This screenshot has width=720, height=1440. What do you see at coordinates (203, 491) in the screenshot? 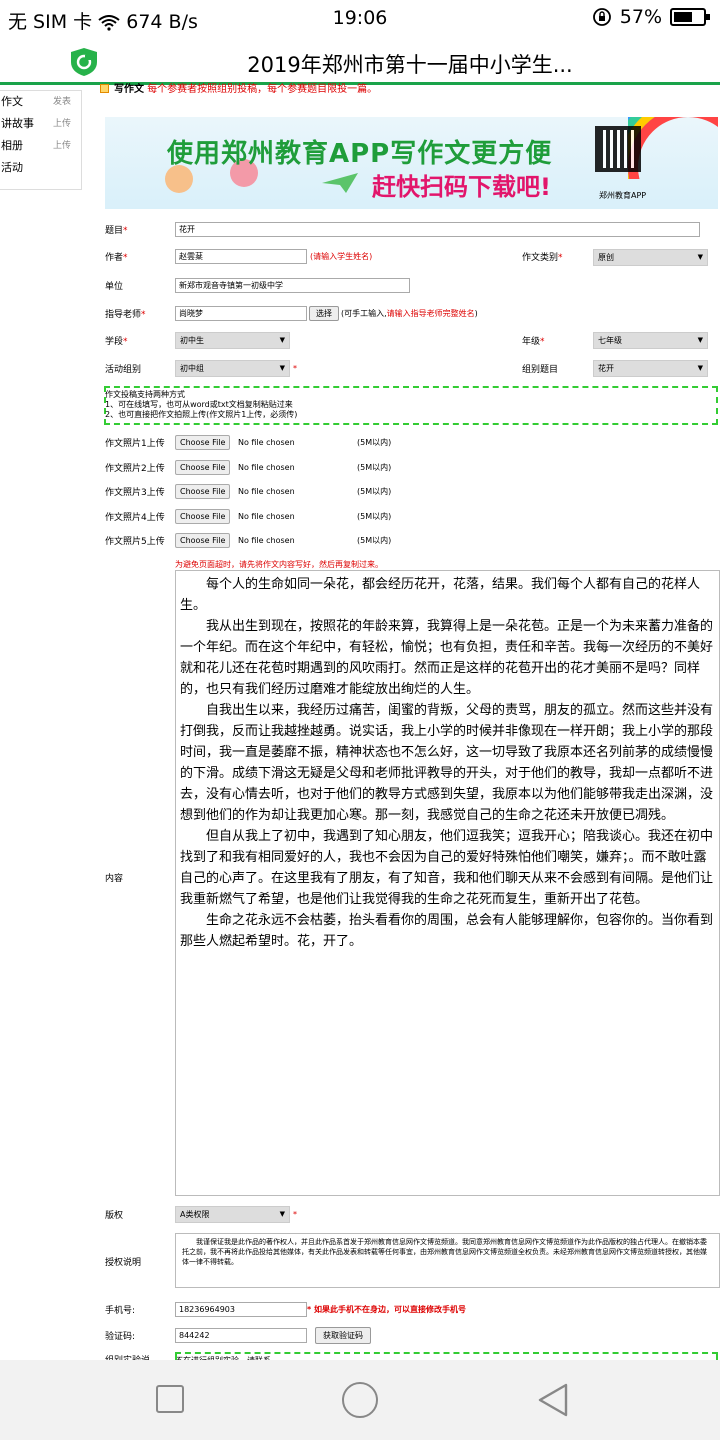
I see `photo3-choose-button: Choose File` at bounding box center [203, 491].